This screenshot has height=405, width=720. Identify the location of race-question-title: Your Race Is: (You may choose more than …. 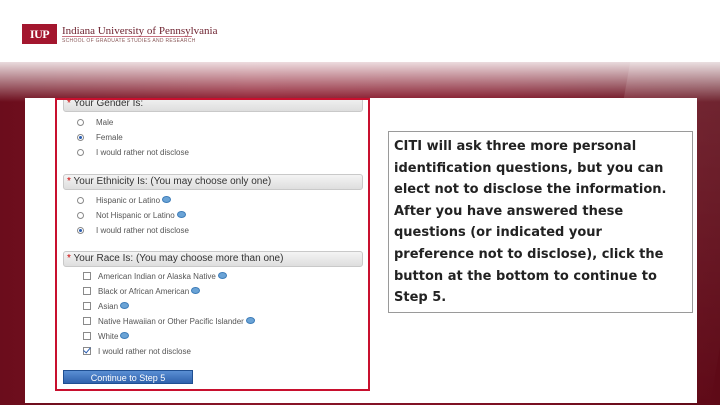
(178, 258).